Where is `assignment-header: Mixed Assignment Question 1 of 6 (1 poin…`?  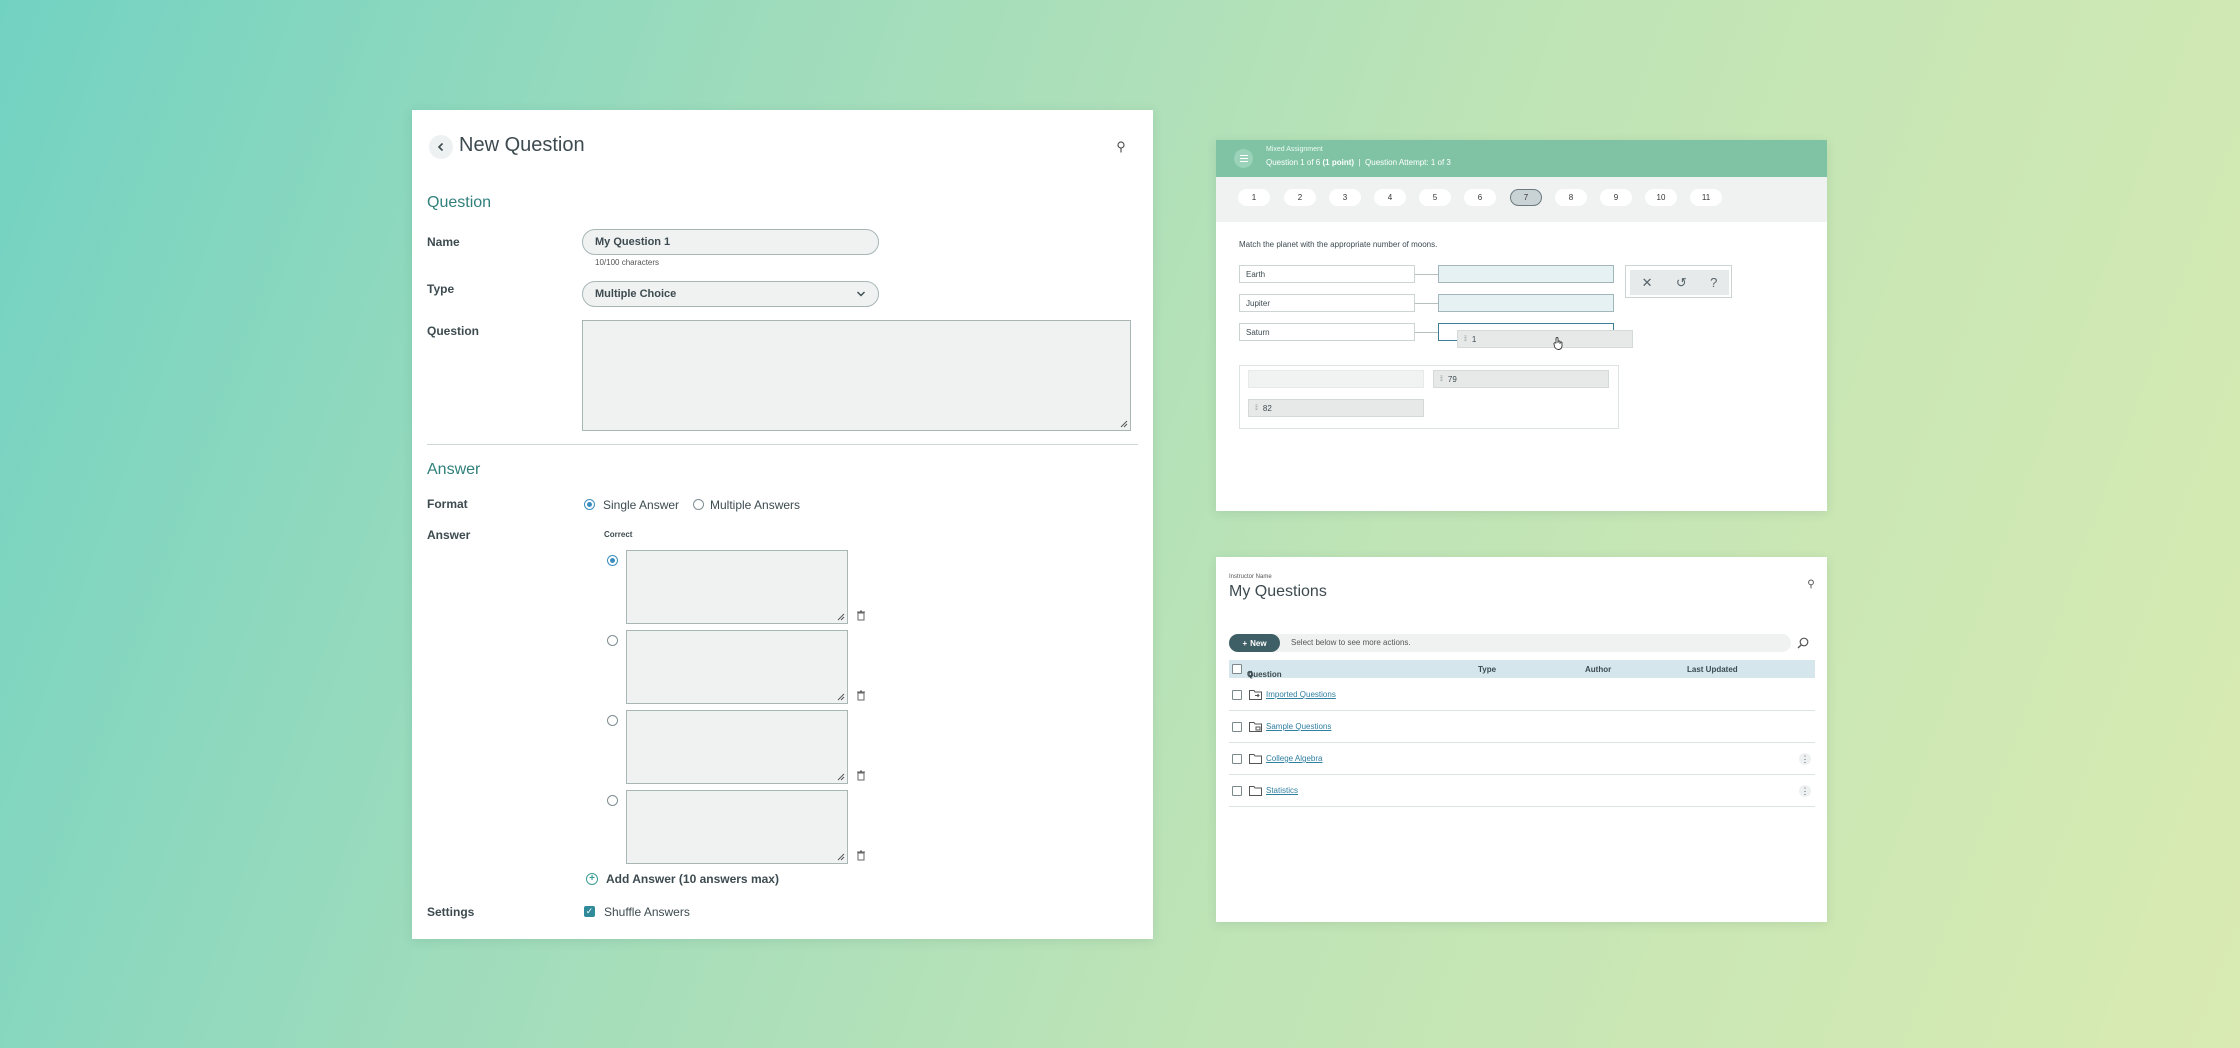
assignment-header: Mixed Assignment Question 1 of 6 (1 poin… is located at coordinates (1521, 158).